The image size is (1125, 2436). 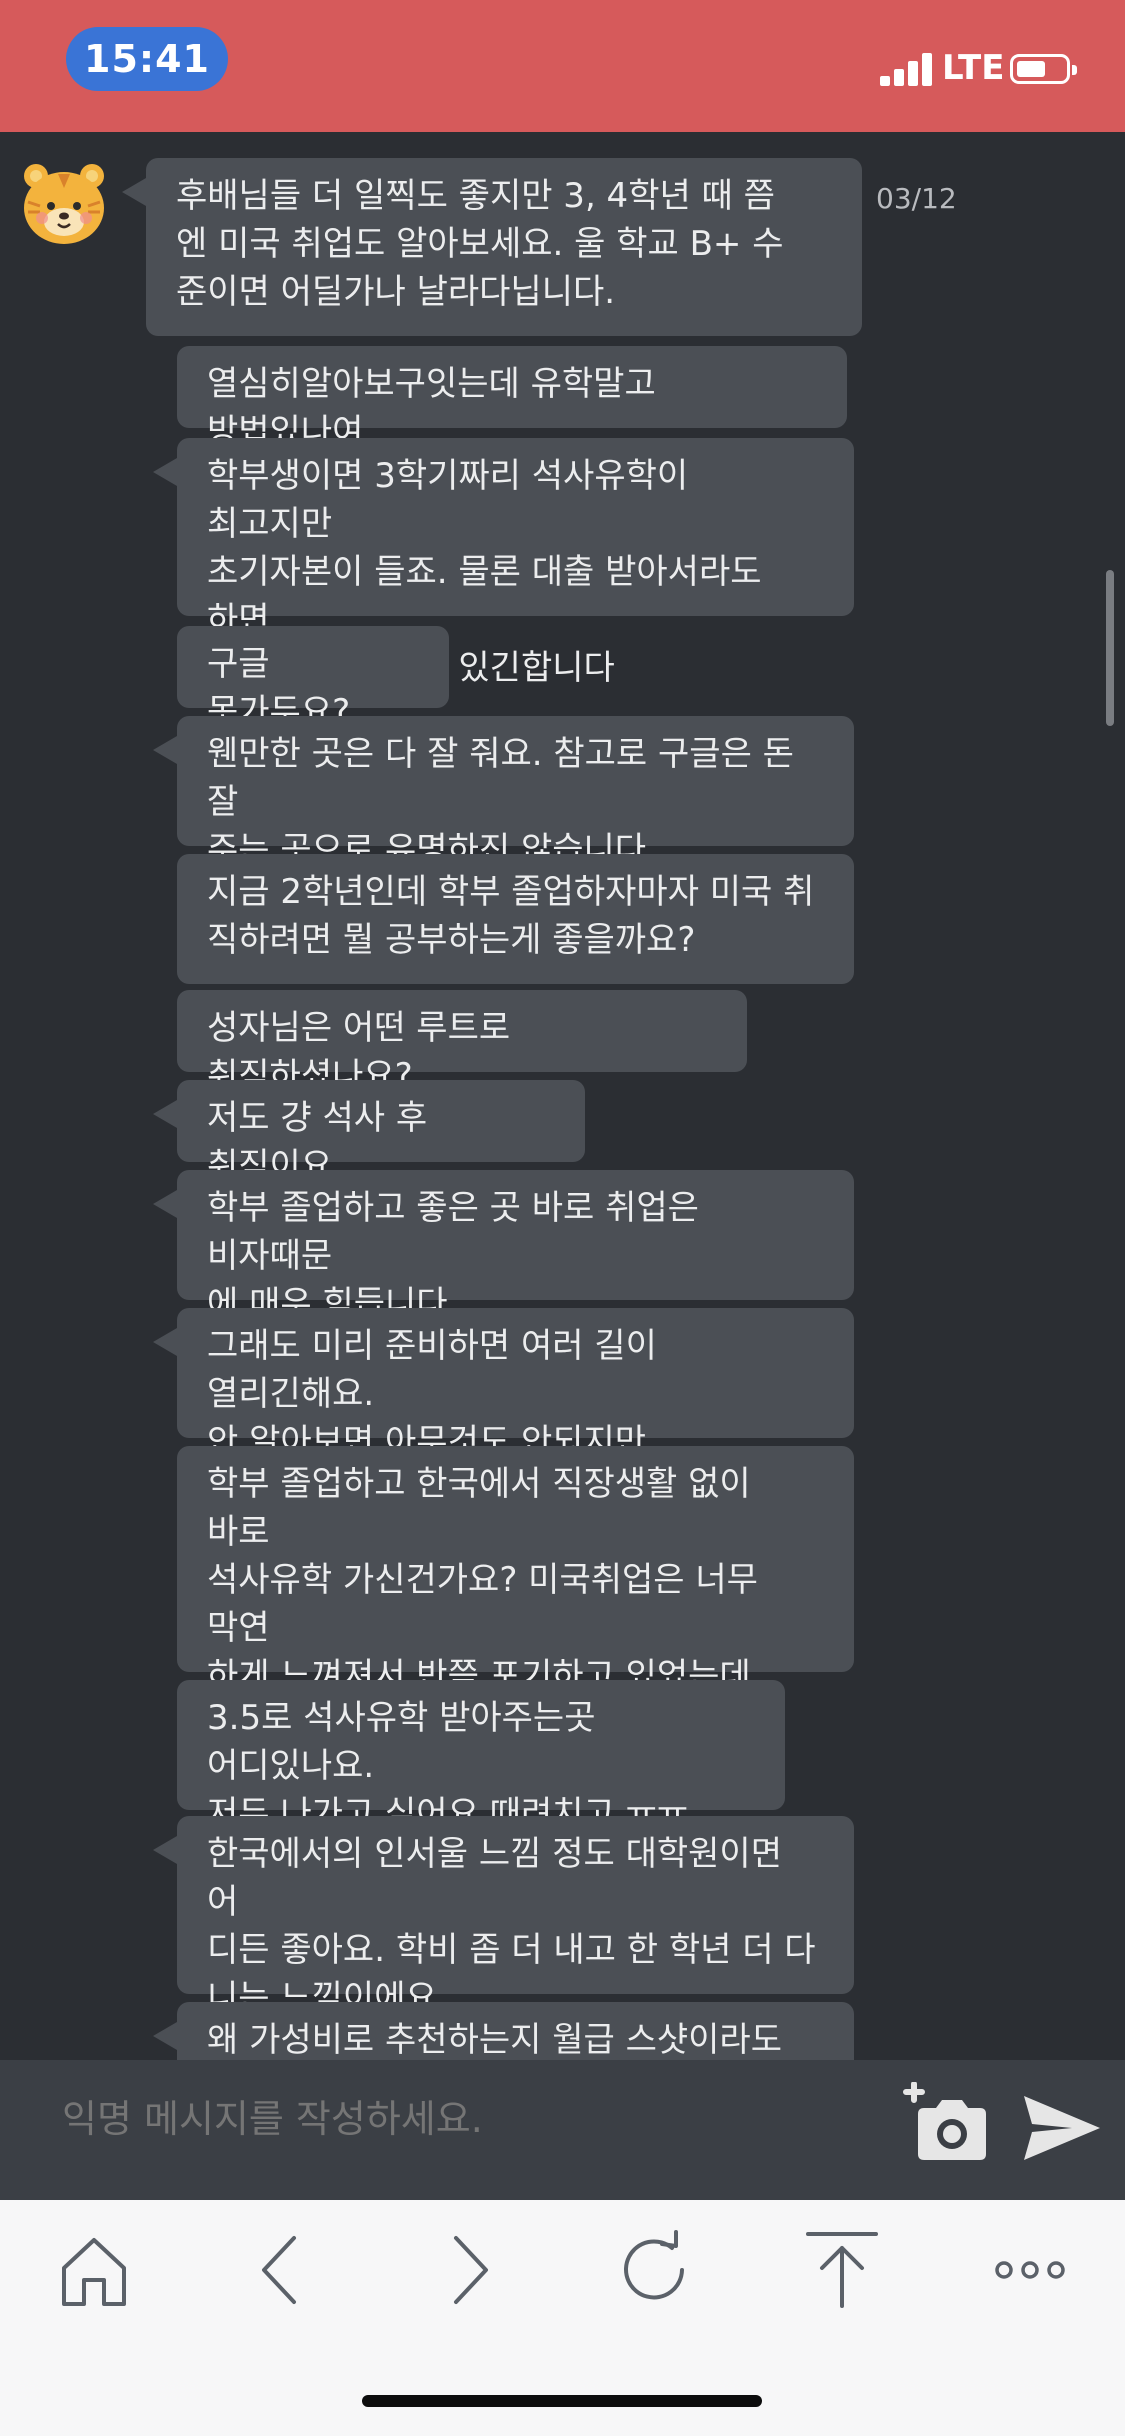 What do you see at coordinates (462, 1043) in the screenshot?
I see `message-bubble: 성자님은 어떤 루트로 취직하셨나요?` at bounding box center [462, 1043].